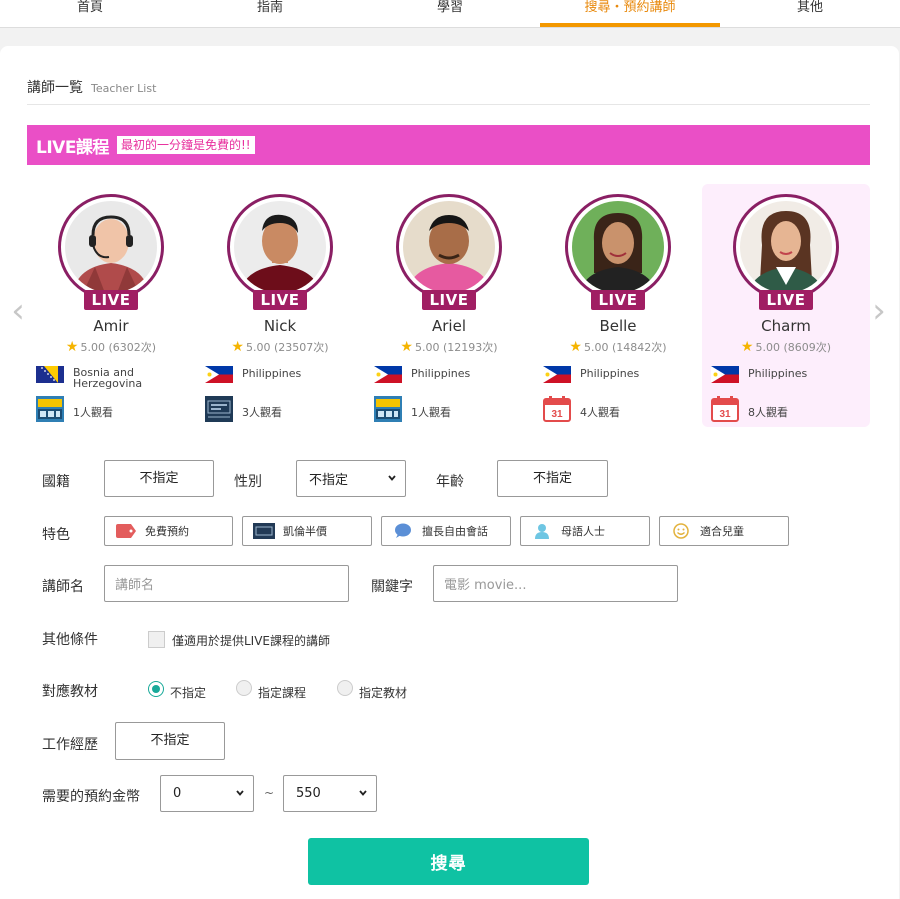 The width and height of the screenshot is (900, 899). I want to click on nav-item-home: 首頁, so click(90, 13).